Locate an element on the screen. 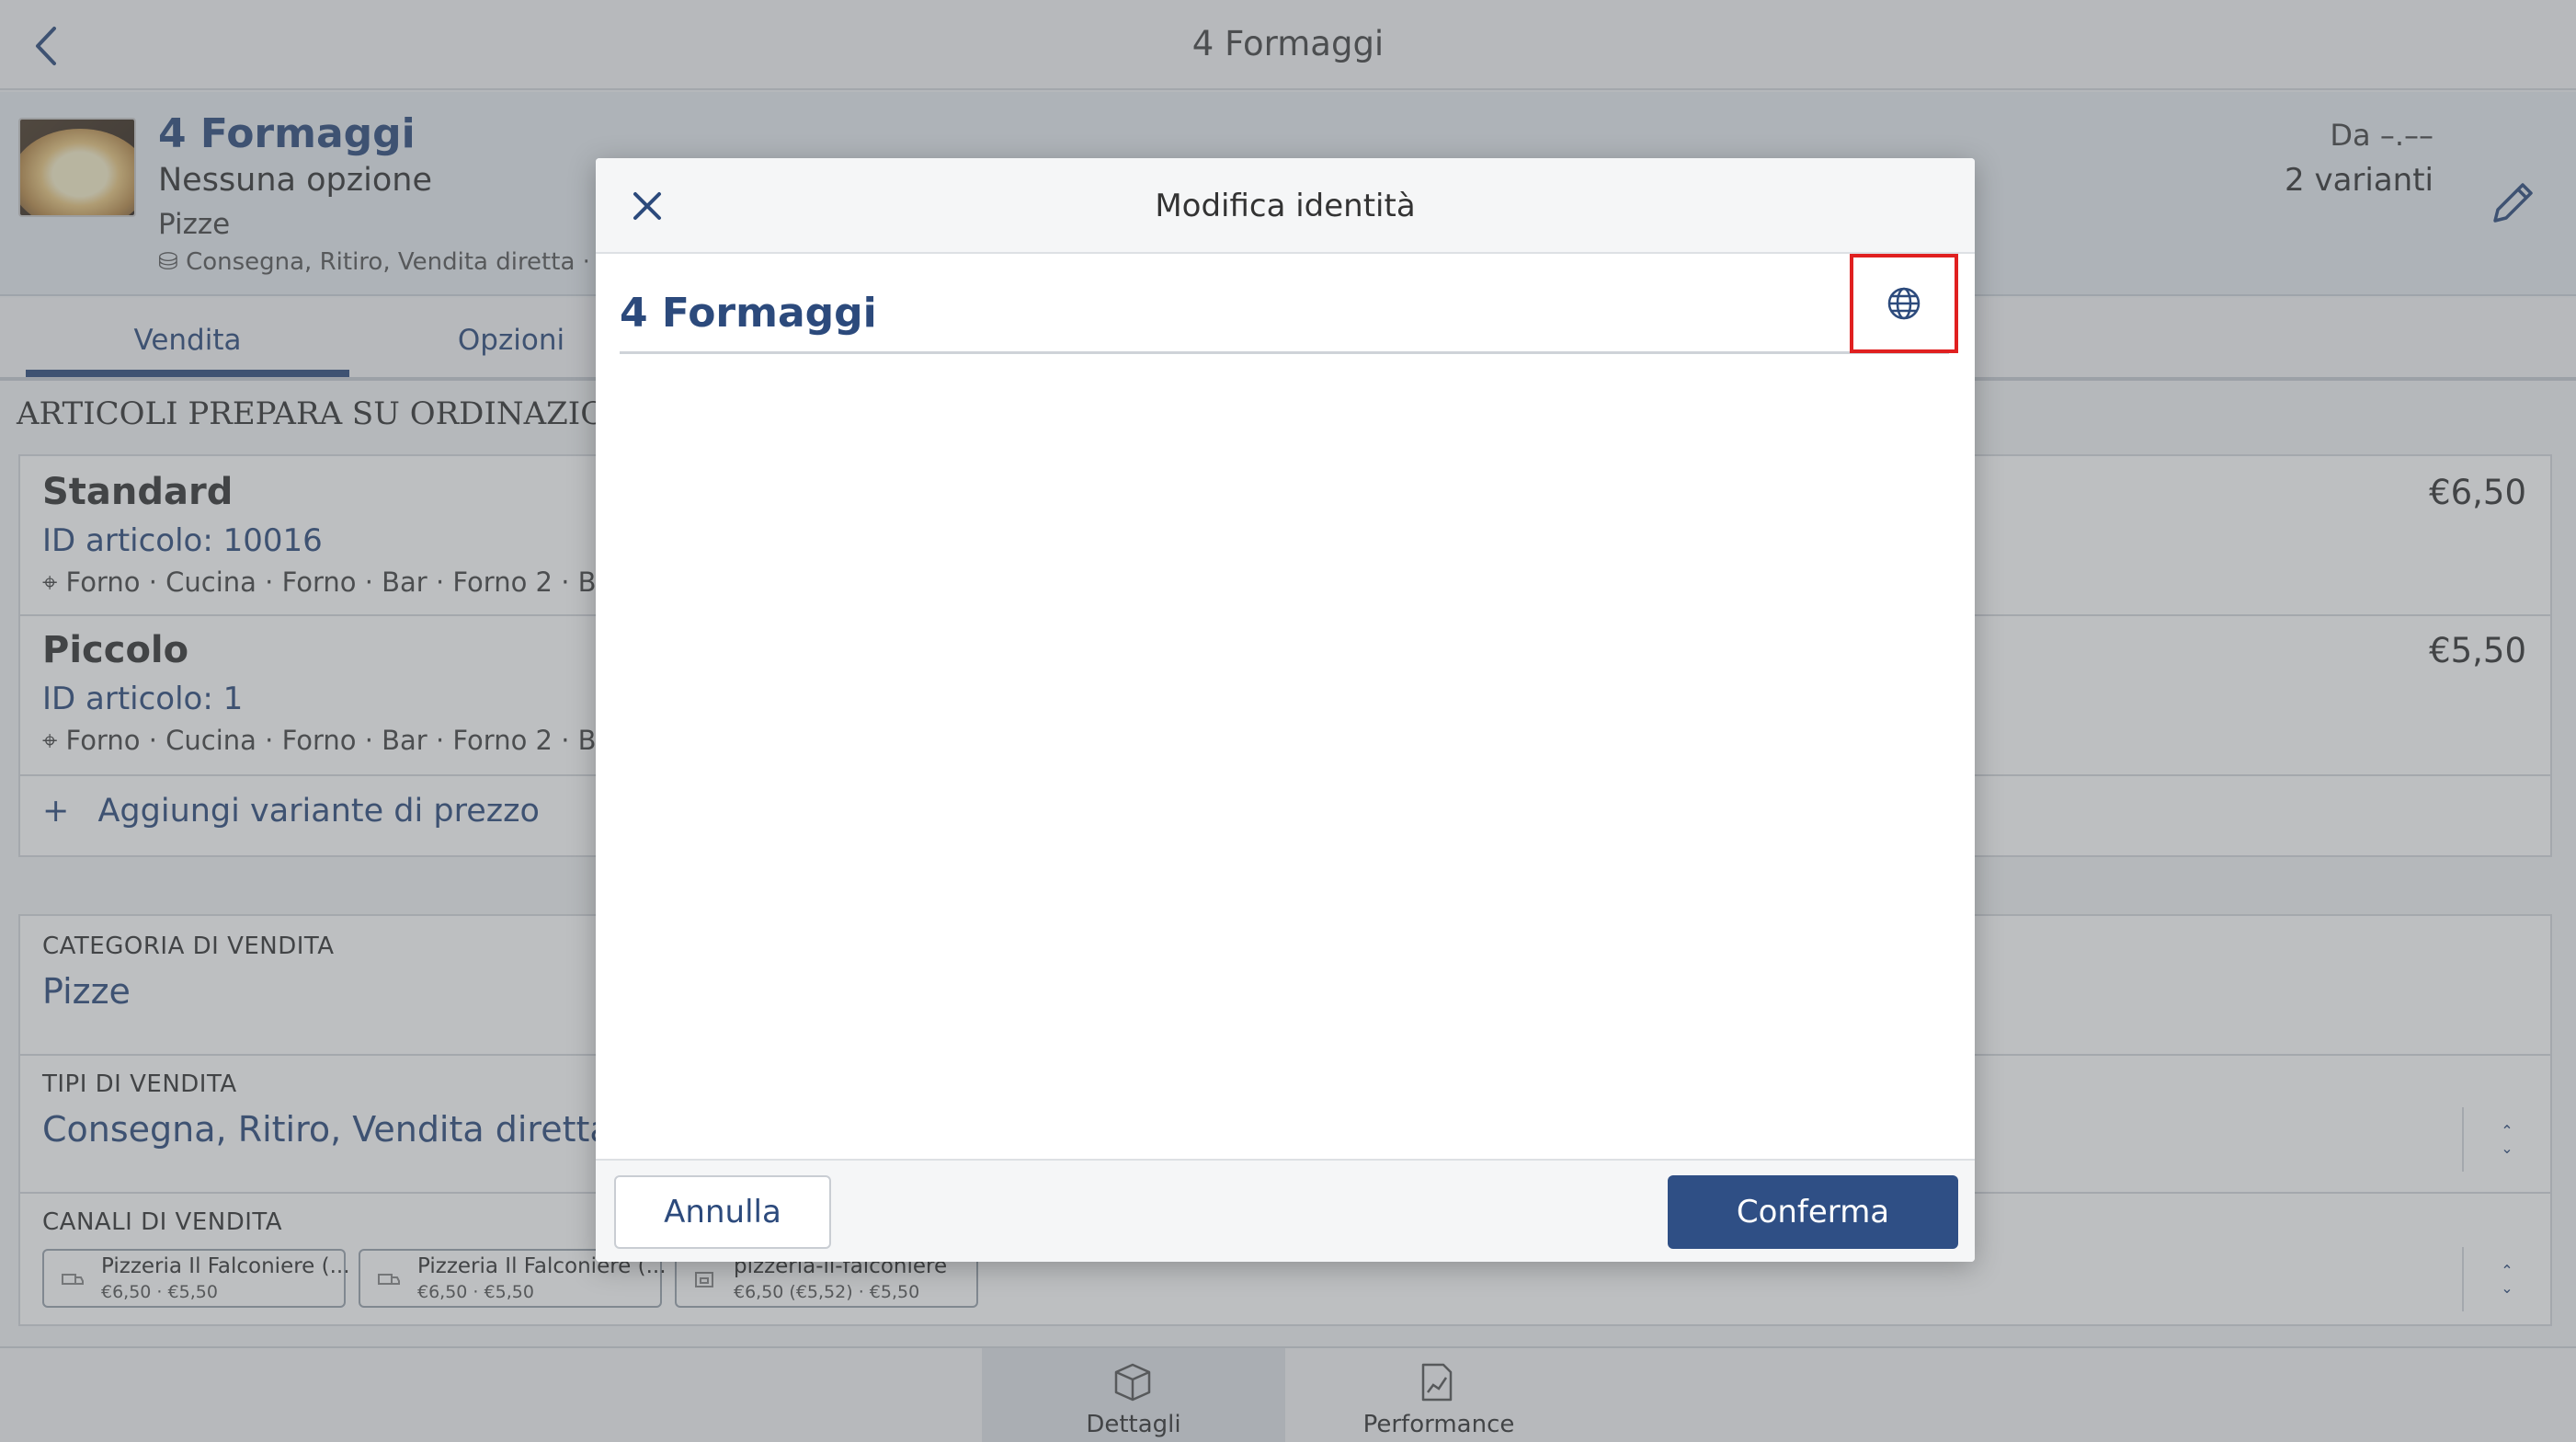  dialog-title: Modifica identità is located at coordinates (1285, 206).